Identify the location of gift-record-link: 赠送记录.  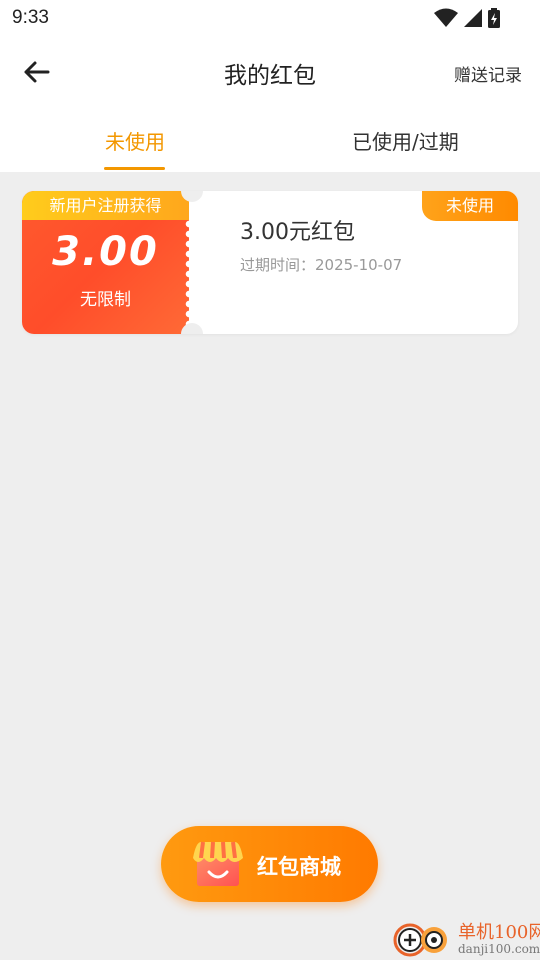
(488, 73).